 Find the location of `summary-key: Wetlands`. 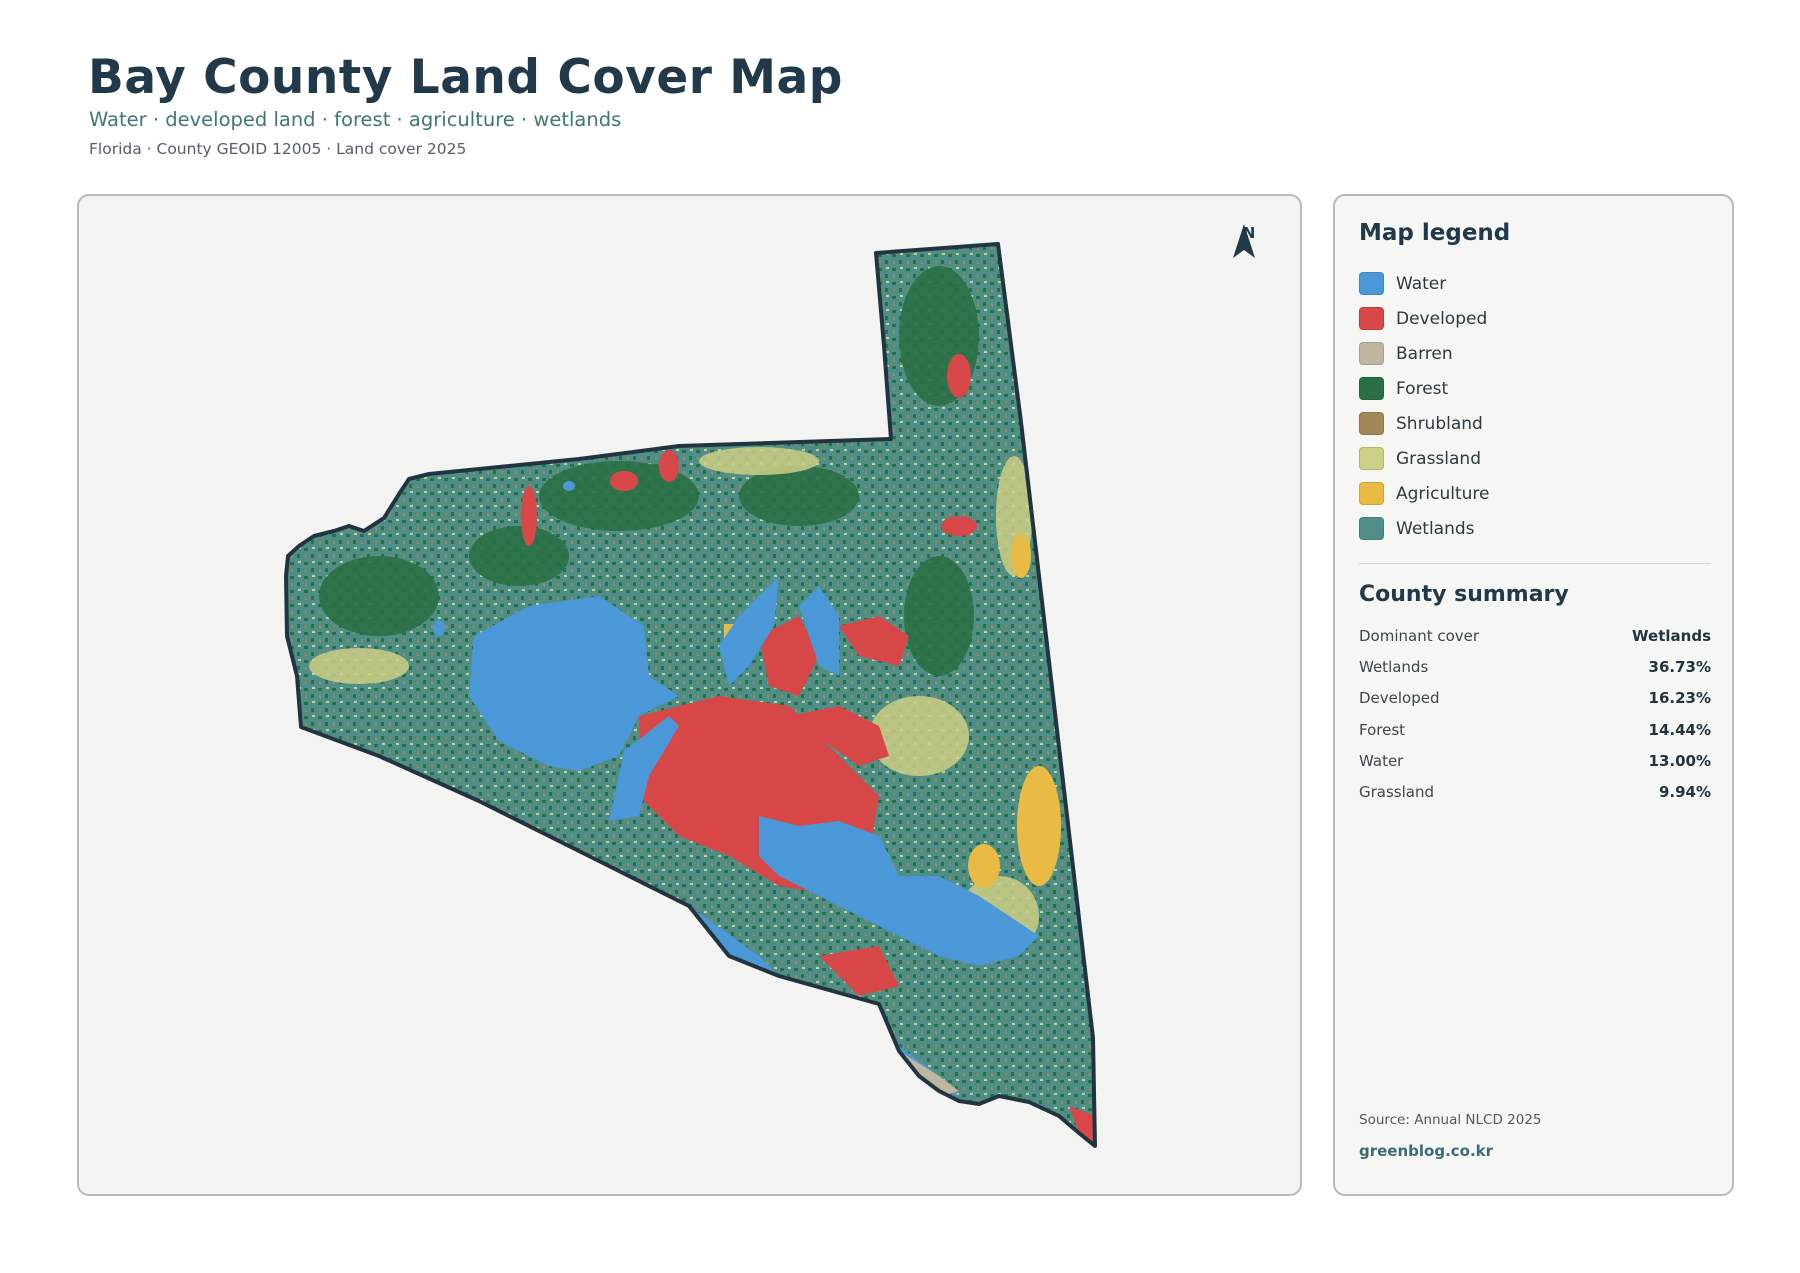

summary-key: Wetlands is located at coordinates (1394, 666).